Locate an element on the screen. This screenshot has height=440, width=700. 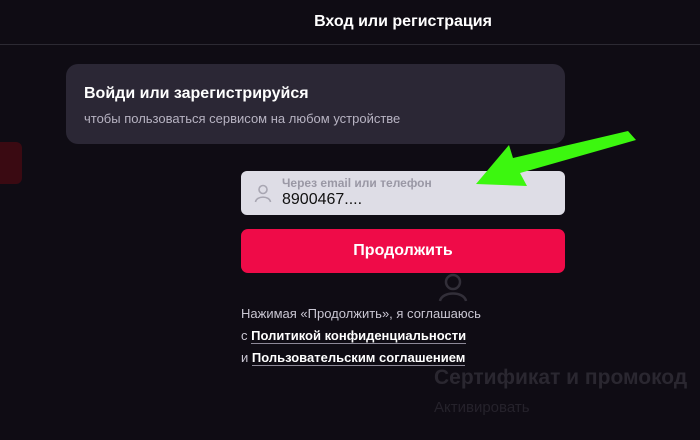
privacy-policy-link: Политикой конфиденциальности is located at coordinates (359, 336).